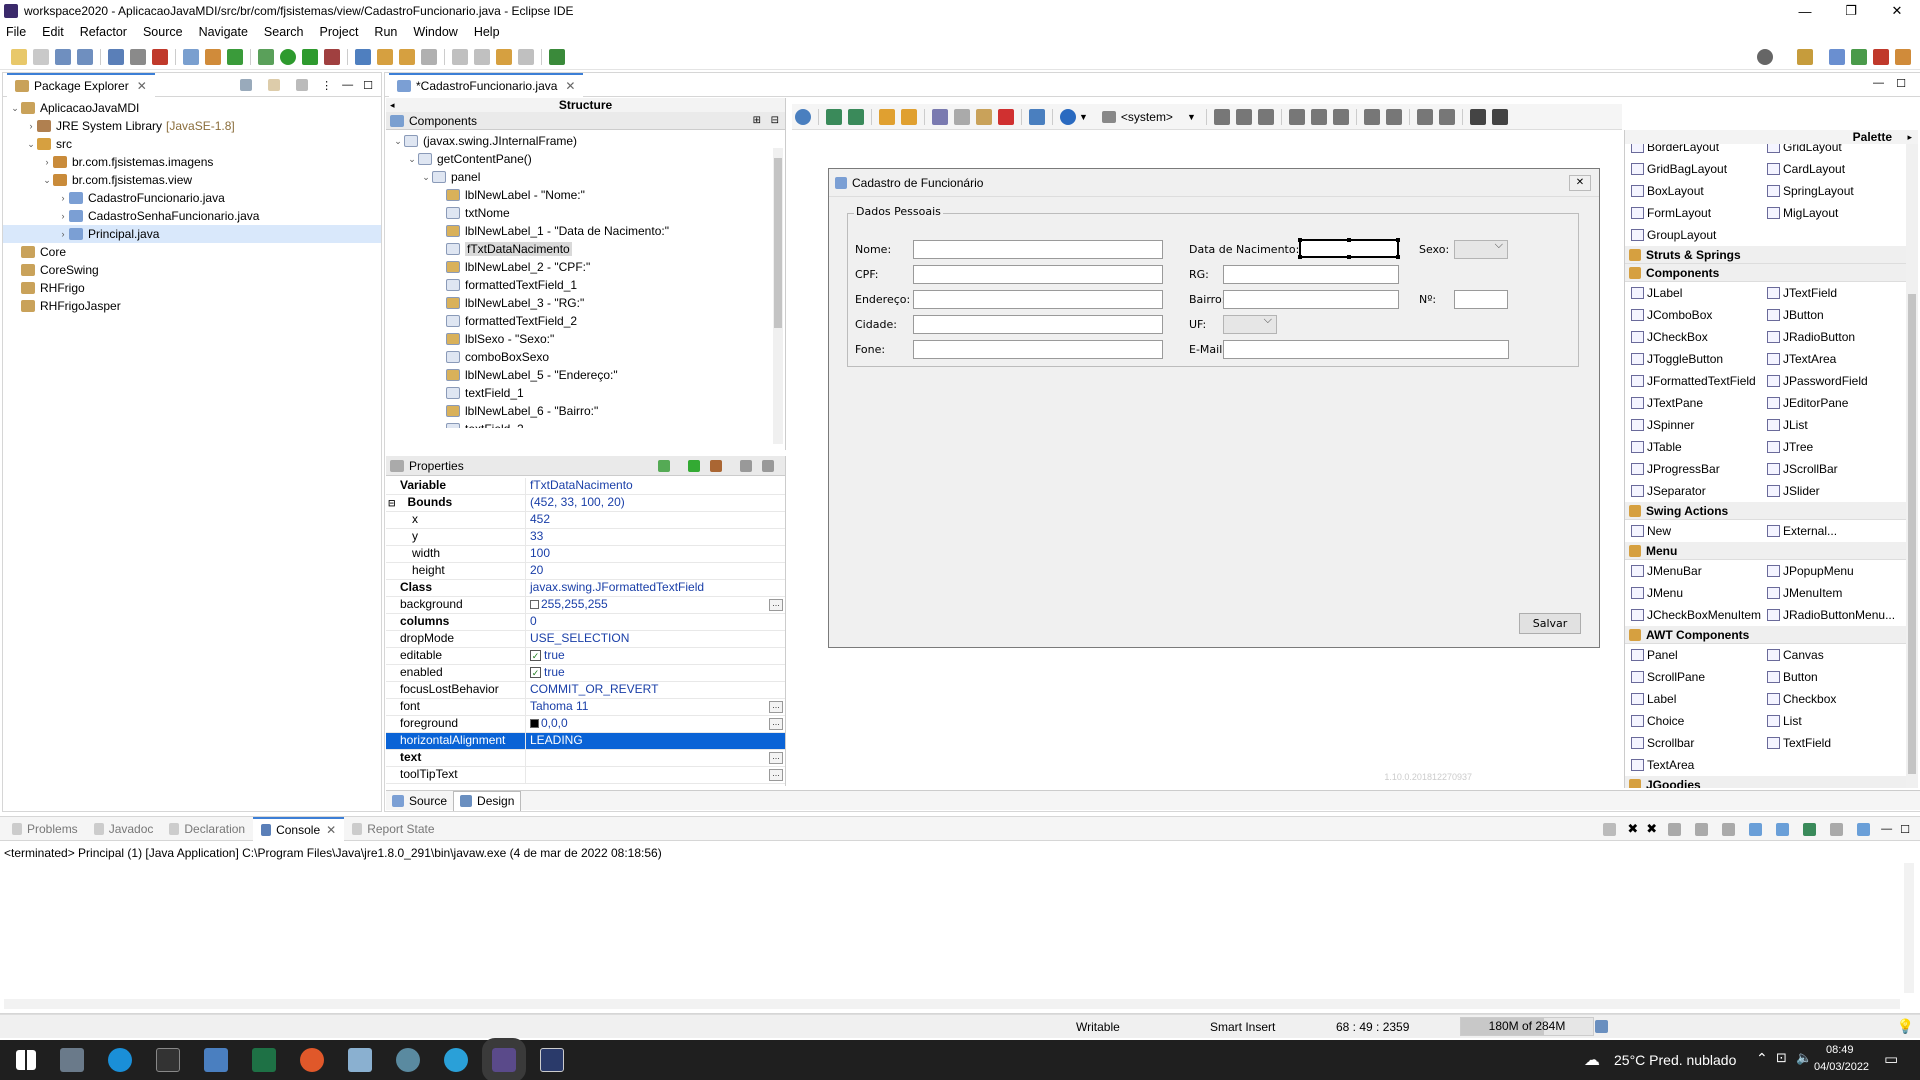 The width and height of the screenshot is (1920, 1080). Describe the element at coordinates (482, 56) in the screenshot. I see `prev-annotation-icon` at that location.